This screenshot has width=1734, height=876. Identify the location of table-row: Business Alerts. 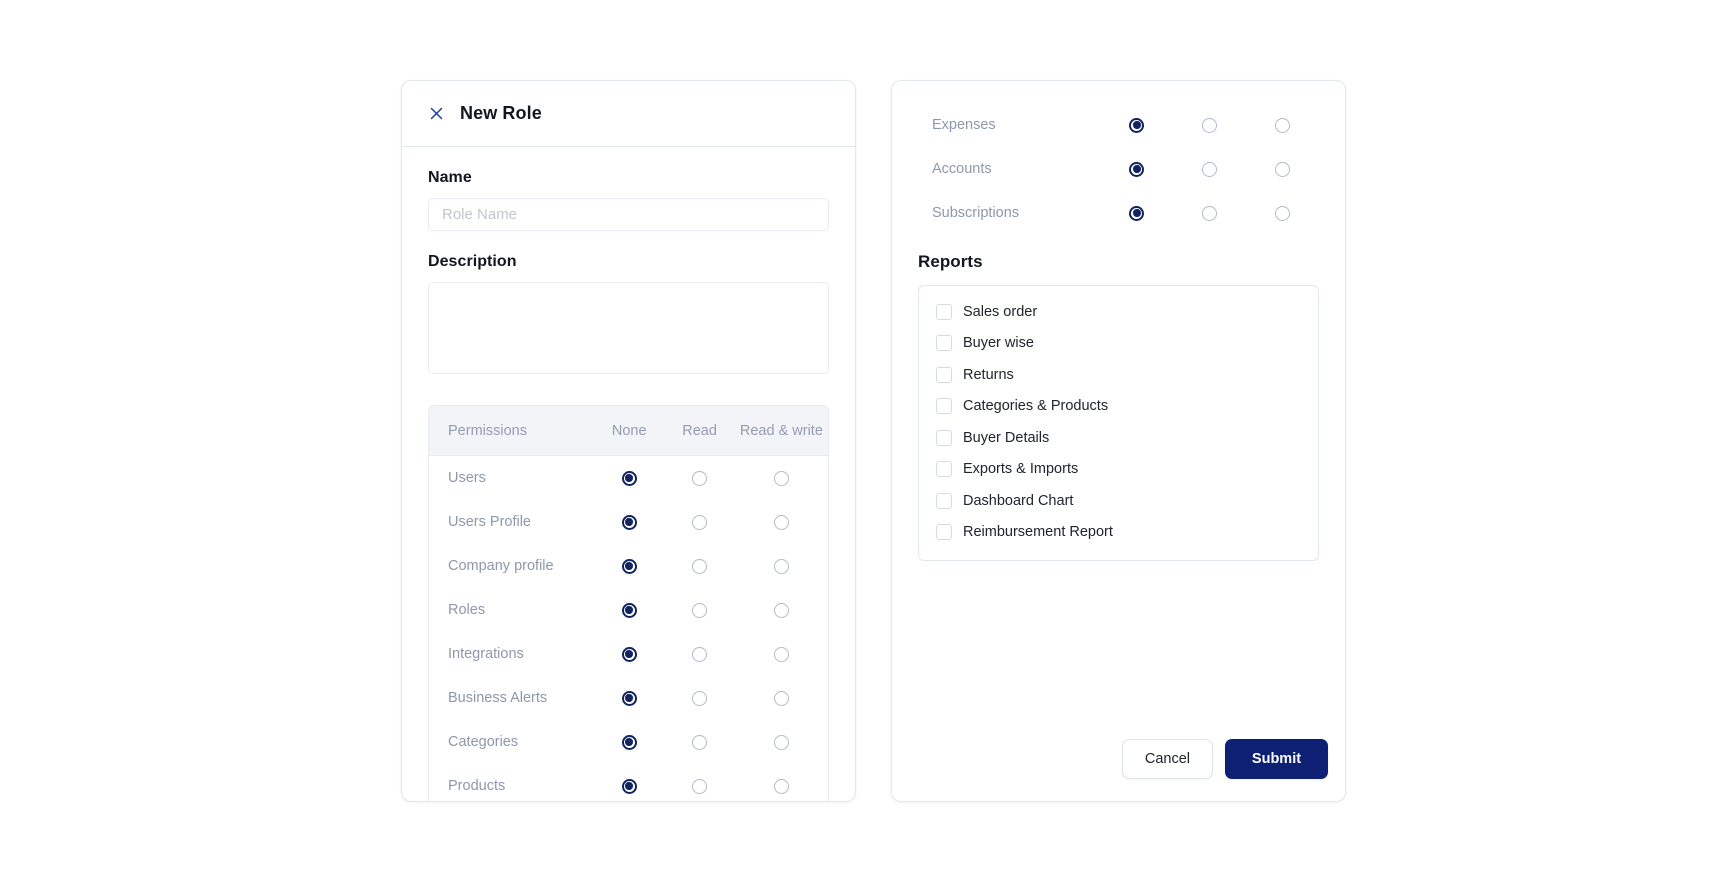
(628, 698).